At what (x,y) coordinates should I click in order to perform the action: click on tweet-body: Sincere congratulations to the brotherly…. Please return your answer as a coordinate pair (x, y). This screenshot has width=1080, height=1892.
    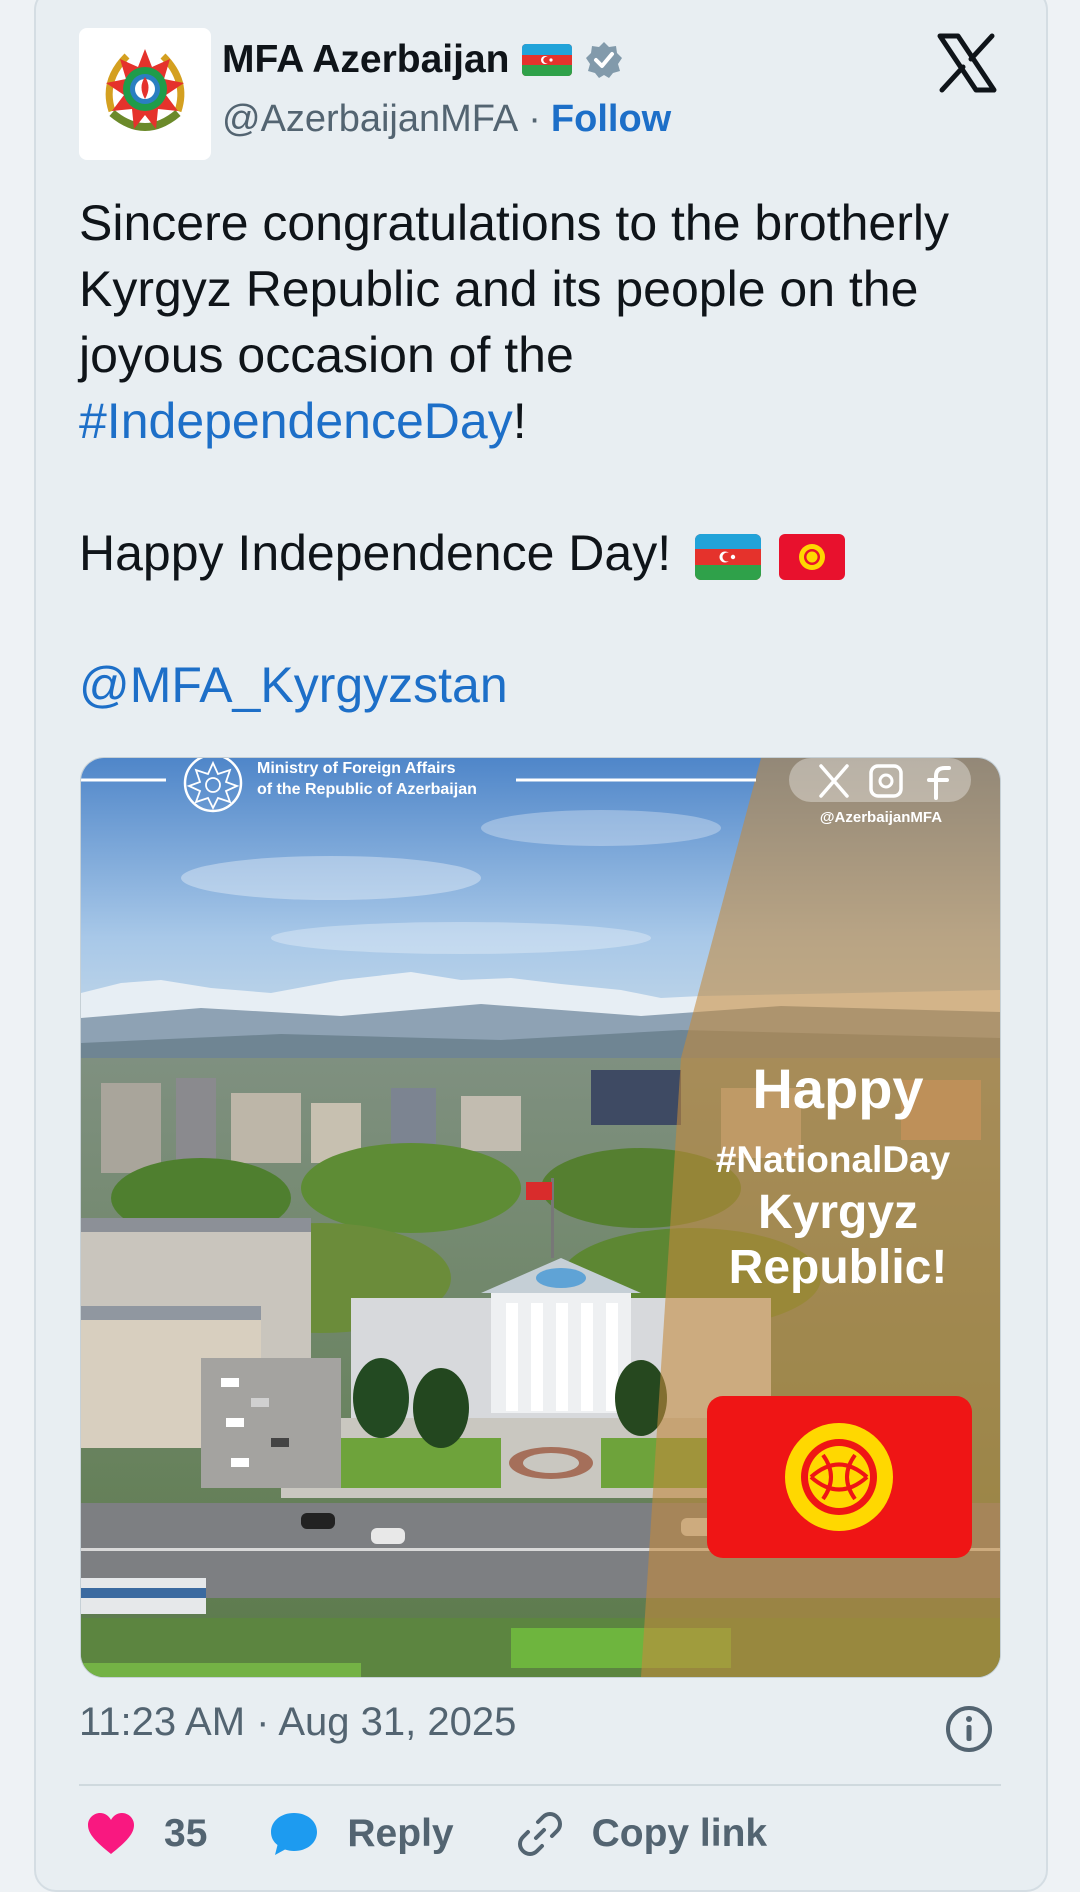
    Looking at the image, I should click on (514, 289).